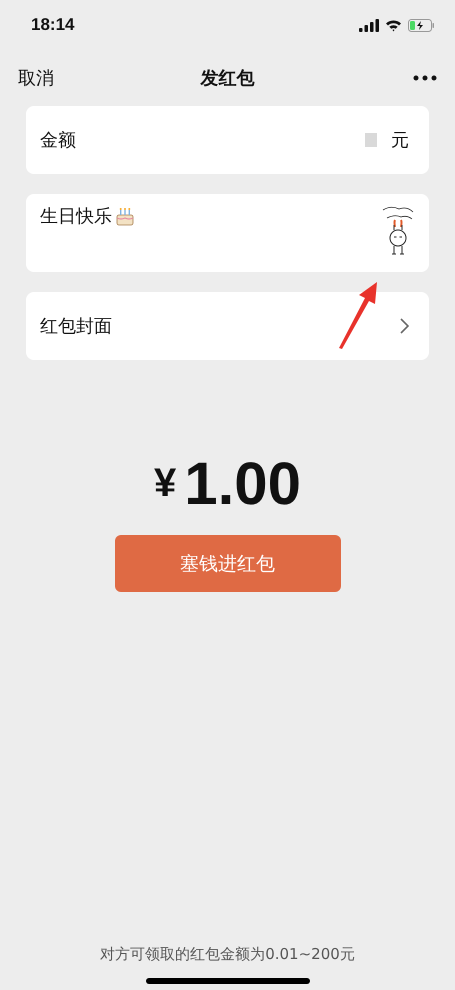 The image size is (455, 990). What do you see at coordinates (371, 140) in the screenshot?
I see `cursor-icon` at bounding box center [371, 140].